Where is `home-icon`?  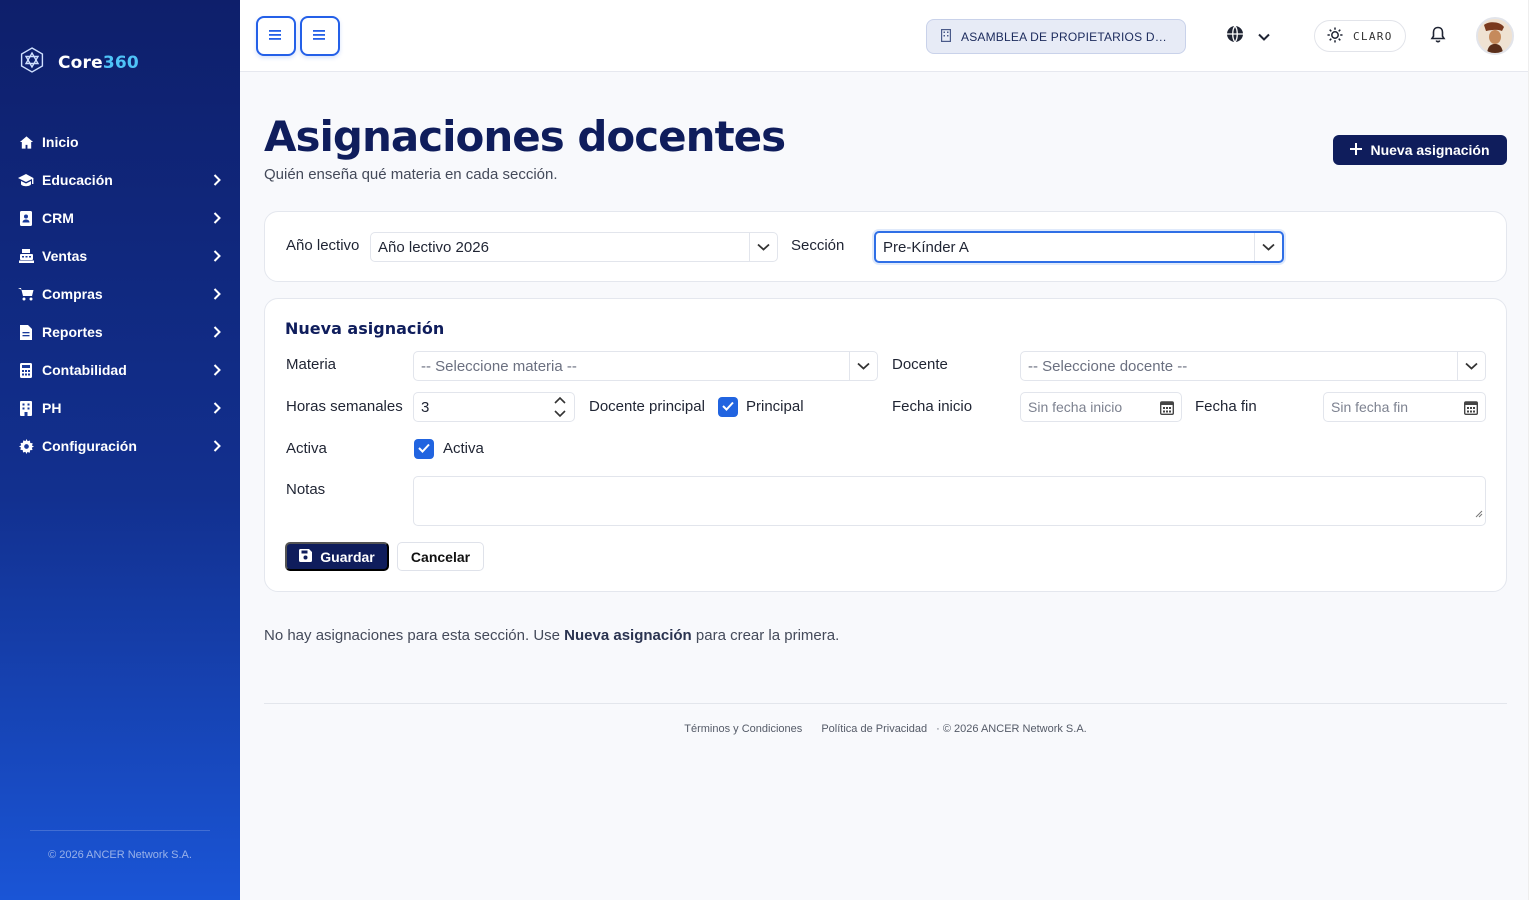
home-icon is located at coordinates (26, 142).